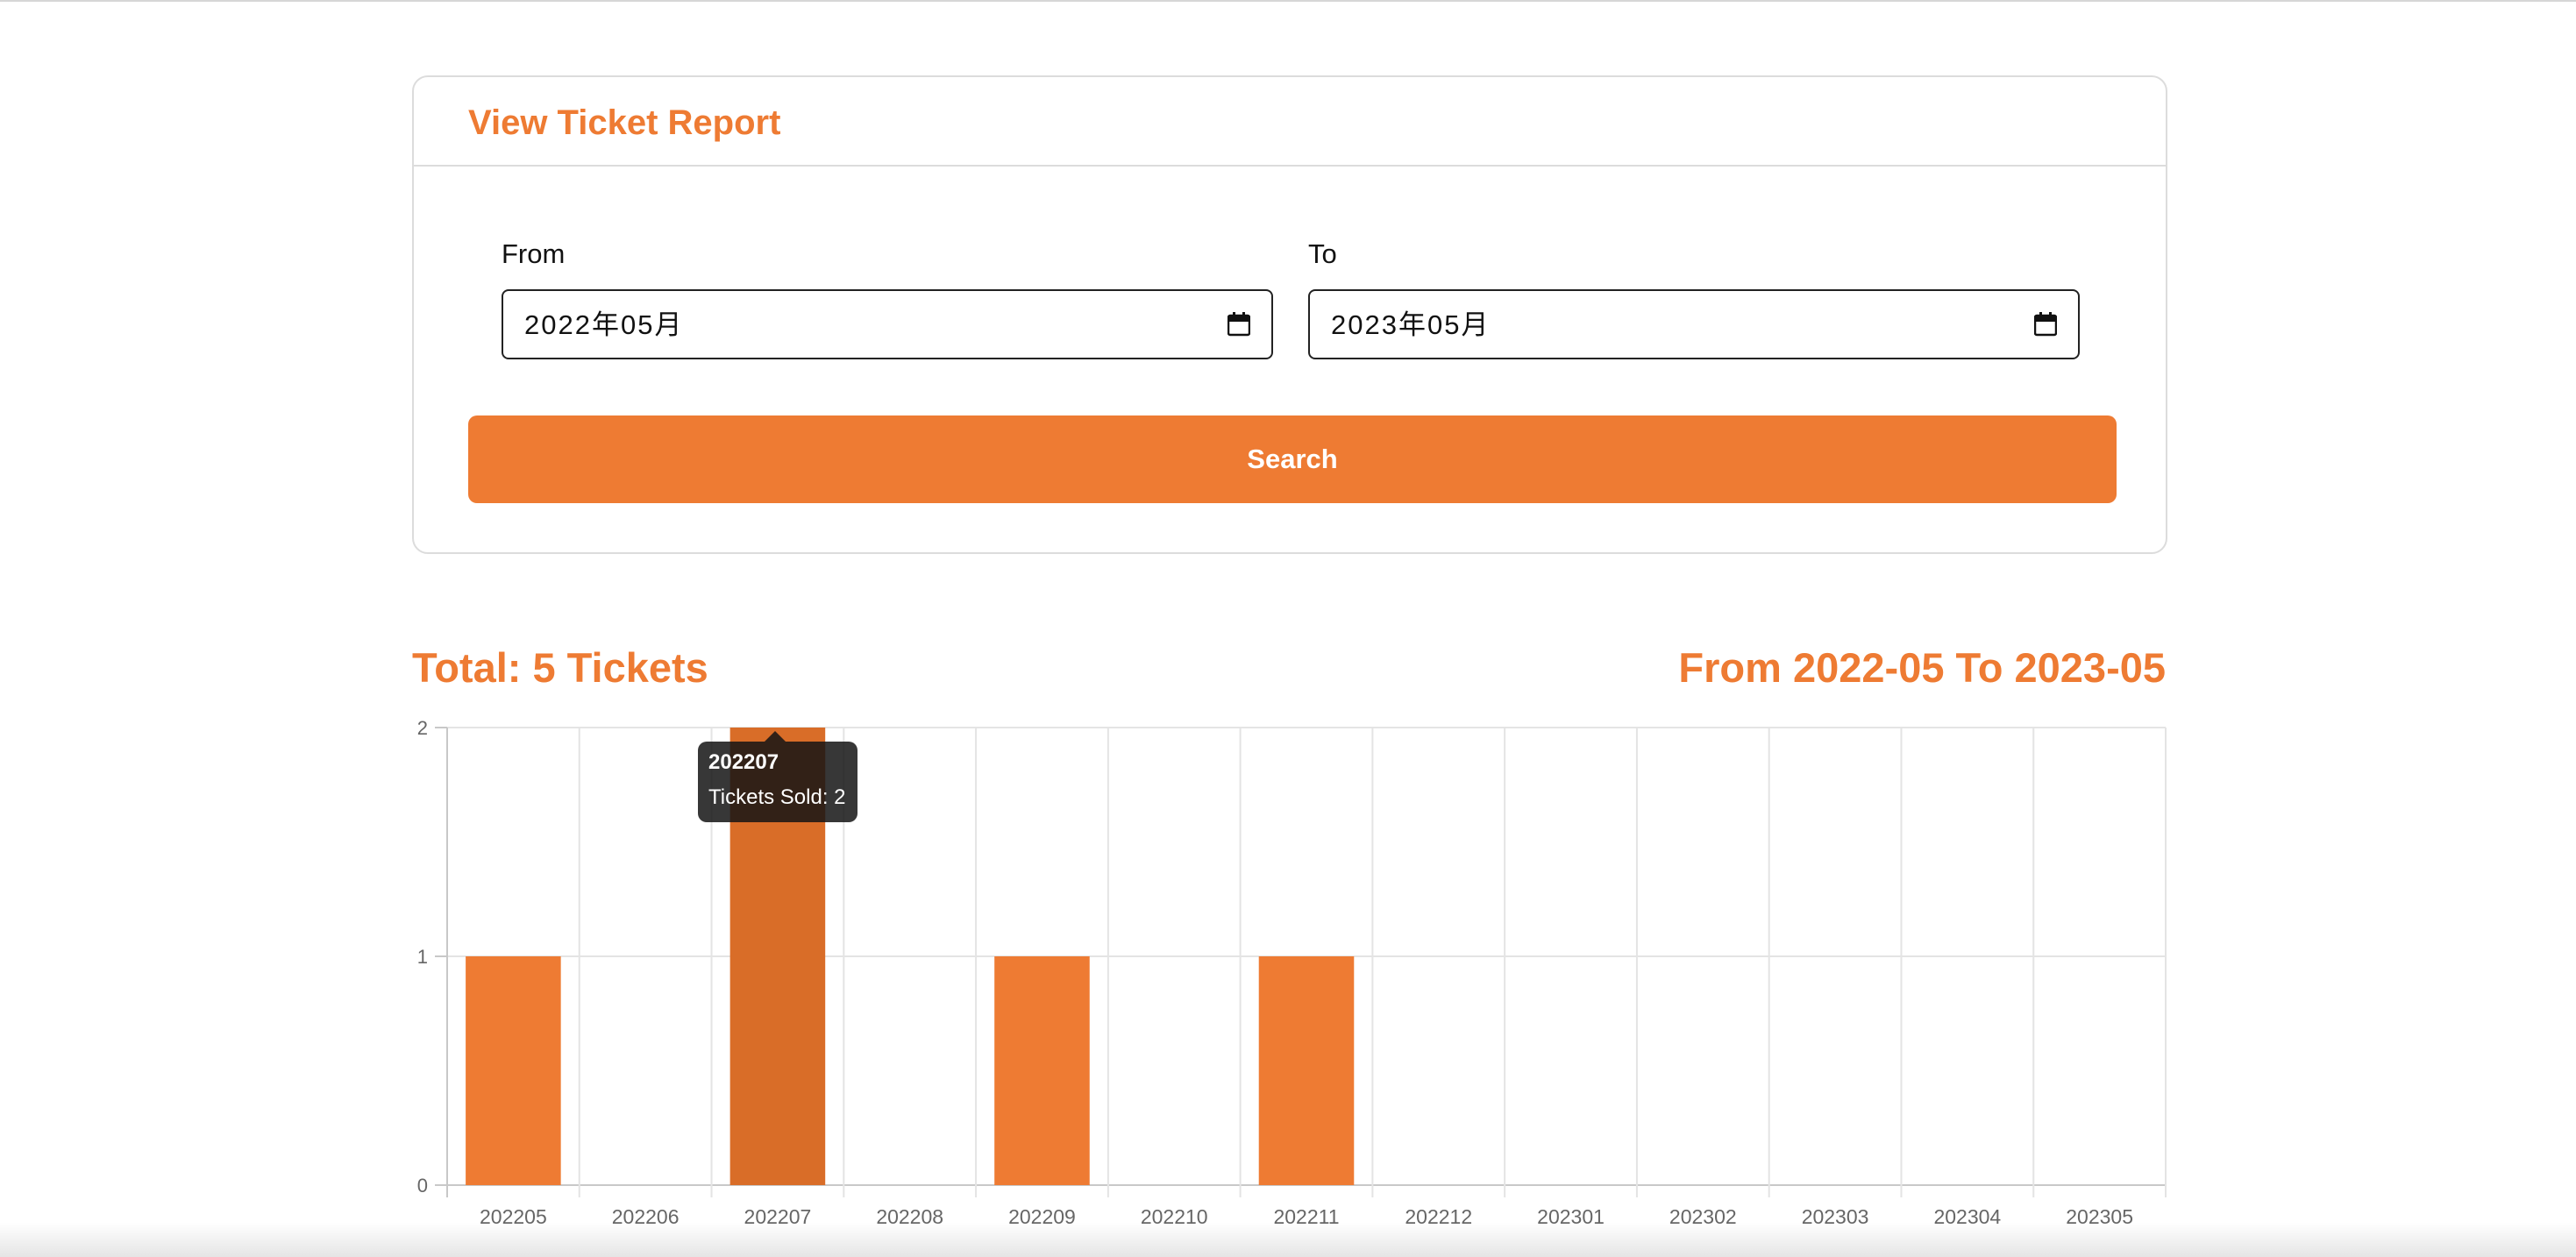  Describe the element at coordinates (422, 1186) in the screenshot. I see `y-tick-label: 0` at that location.